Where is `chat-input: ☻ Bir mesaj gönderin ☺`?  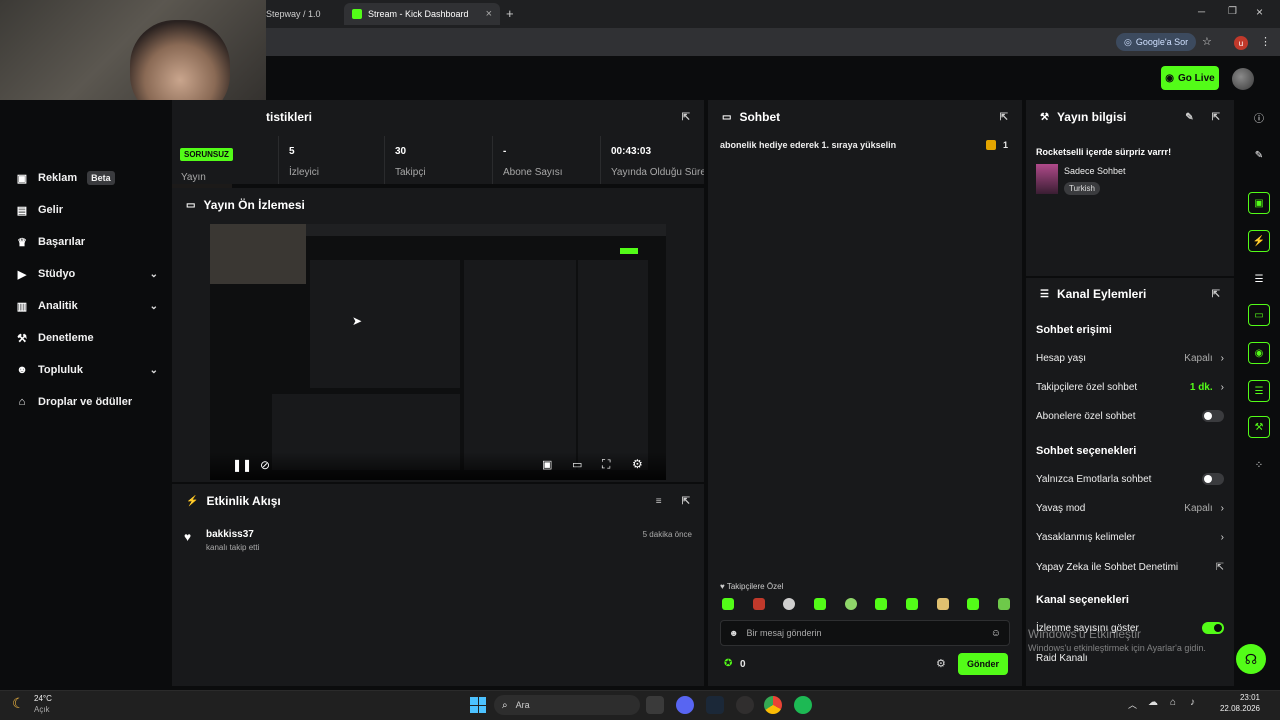 chat-input: ☻ Bir mesaj gönderin ☺ is located at coordinates (865, 633).